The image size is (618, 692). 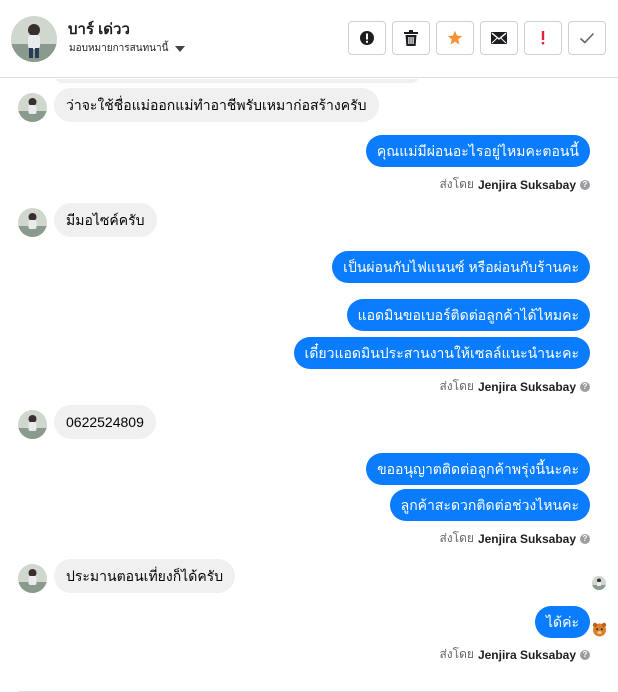 What do you see at coordinates (105, 422) in the screenshot?
I see `incoming-message: 0622524809` at bounding box center [105, 422].